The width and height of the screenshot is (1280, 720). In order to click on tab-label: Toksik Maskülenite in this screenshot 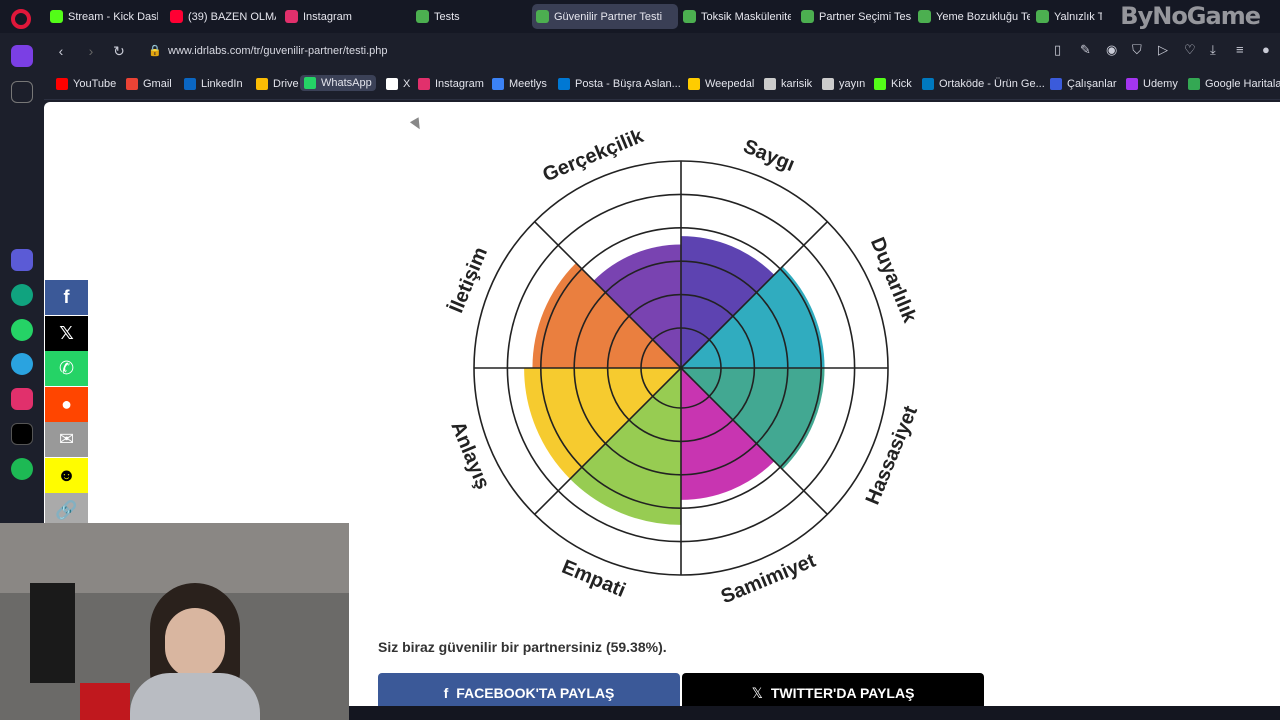, I will do `click(746, 16)`.